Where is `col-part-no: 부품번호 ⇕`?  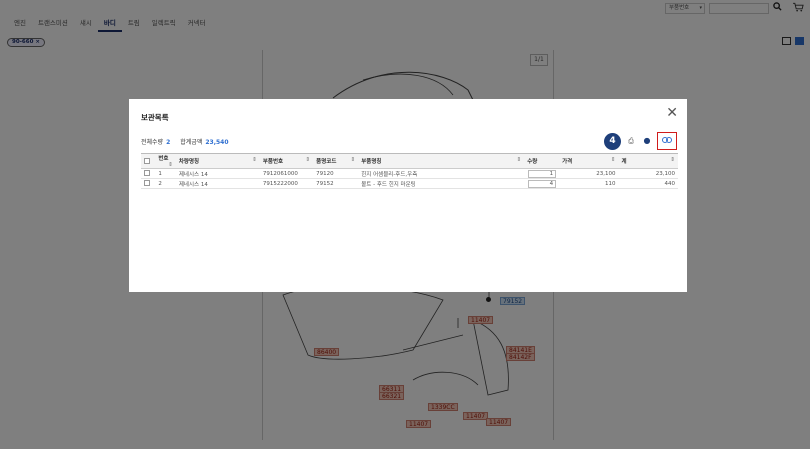
col-part-no: 부품번호 ⇕ is located at coordinates (286, 161).